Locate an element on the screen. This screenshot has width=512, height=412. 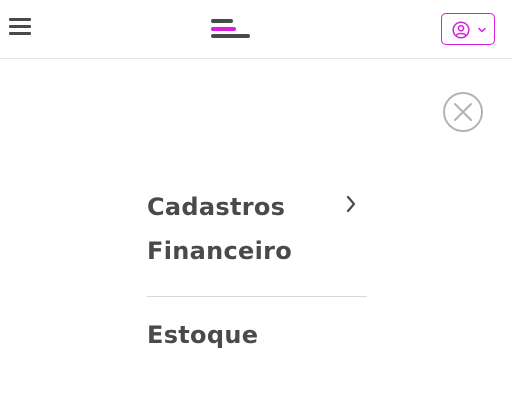
menu-item-cadastros: Cadastros is located at coordinates (257, 203).